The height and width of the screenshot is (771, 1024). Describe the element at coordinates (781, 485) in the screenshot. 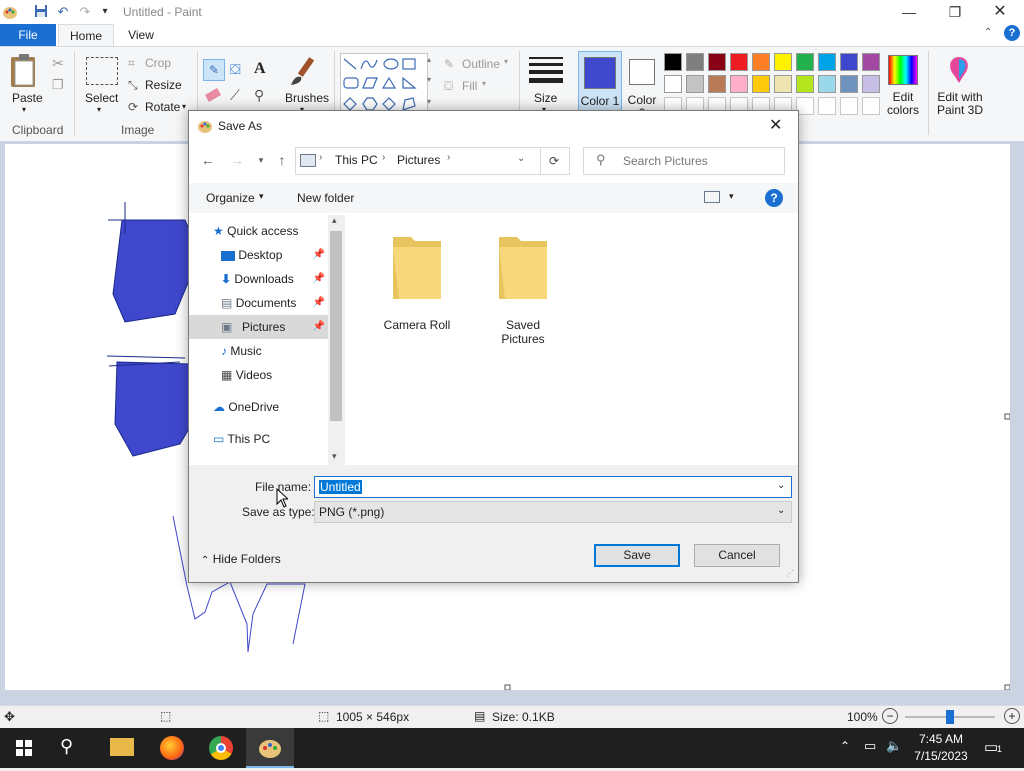

I see `file-name-dropdown-icon: ⌄` at that location.